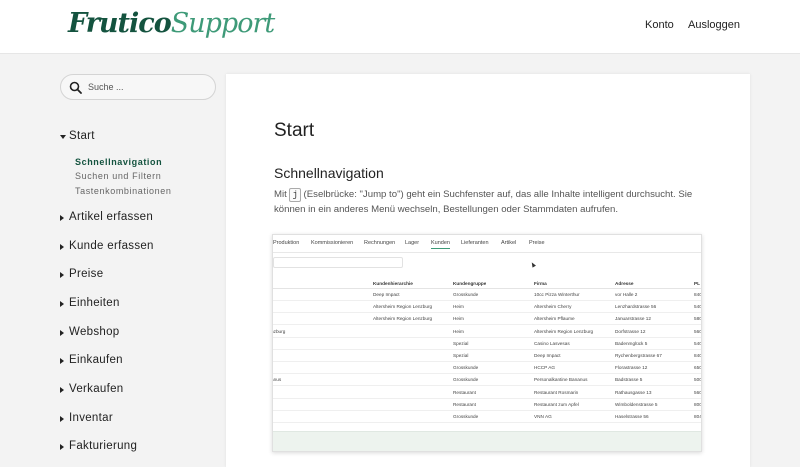 This screenshot has width=800, height=467. What do you see at coordinates (338, 262) in the screenshot?
I see `screenshot-search-field` at bounding box center [338, 262].